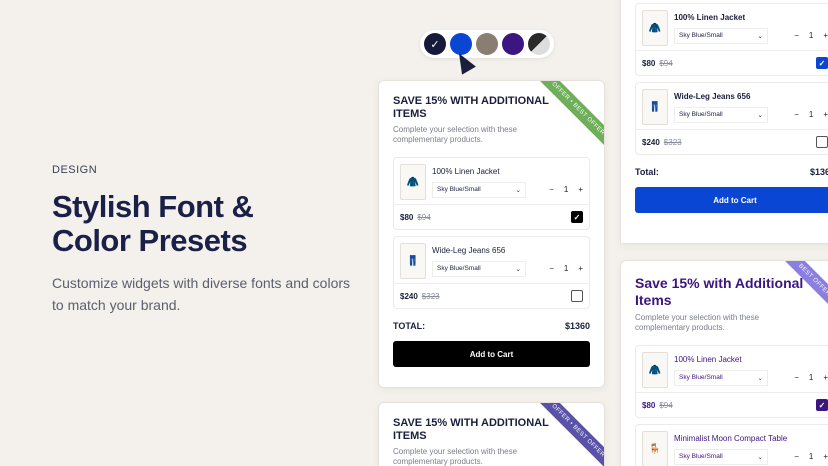  I want to click on swatch-navy: ✓, so click(435, 44).